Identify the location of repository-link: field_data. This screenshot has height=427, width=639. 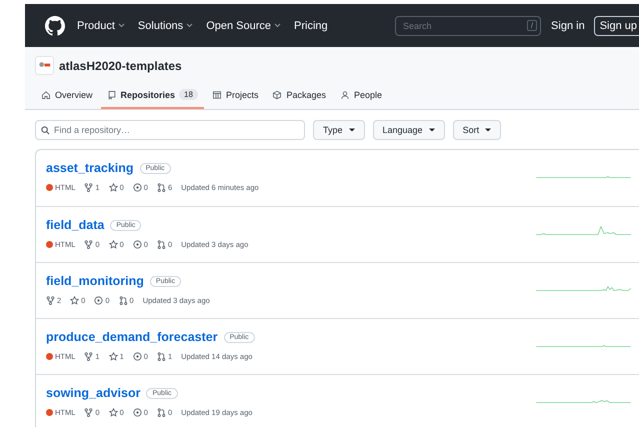
(75, 225).